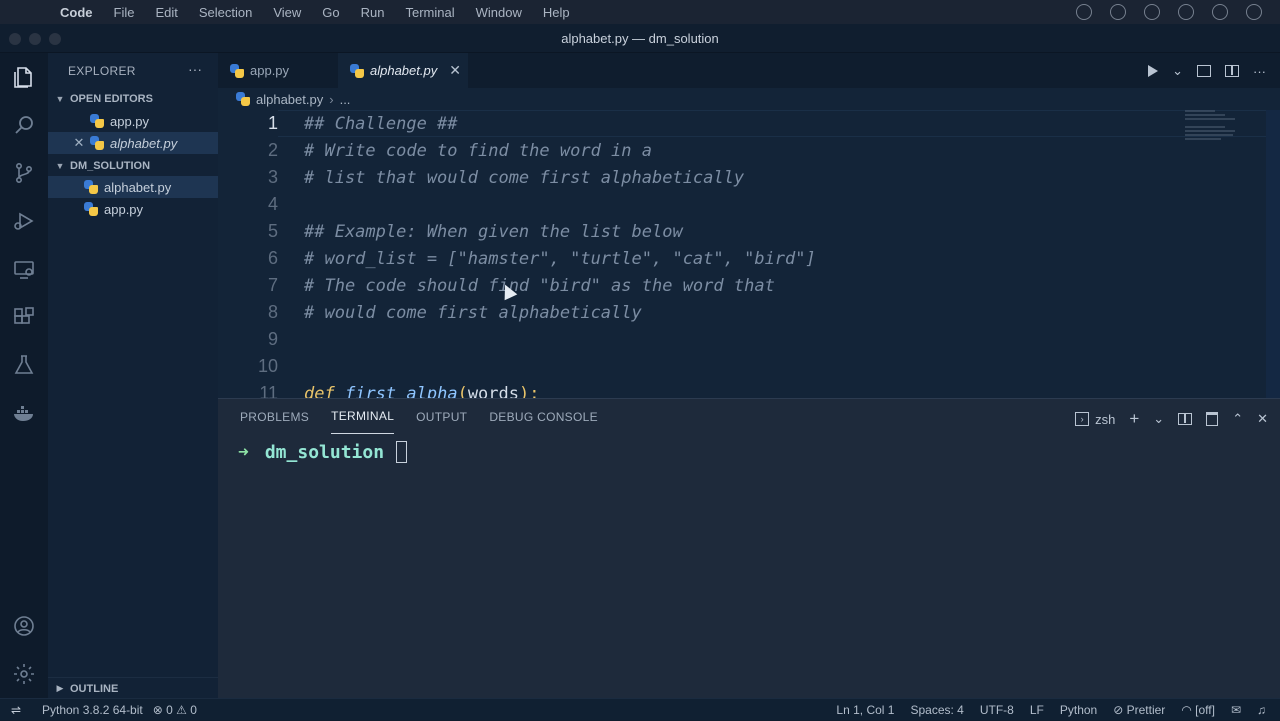  Describe the element at coordinates (1185, 419) in the screenshot. I see `split-terminal-icon` at that location.